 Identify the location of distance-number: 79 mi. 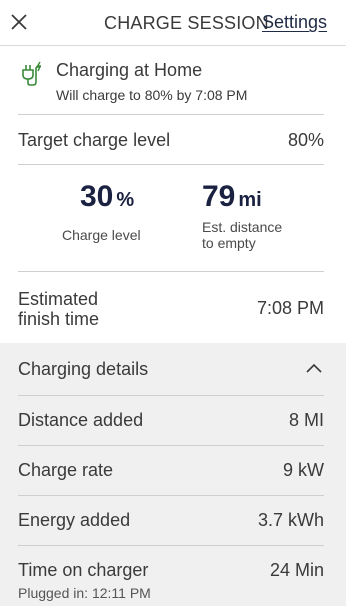
(232, 196).